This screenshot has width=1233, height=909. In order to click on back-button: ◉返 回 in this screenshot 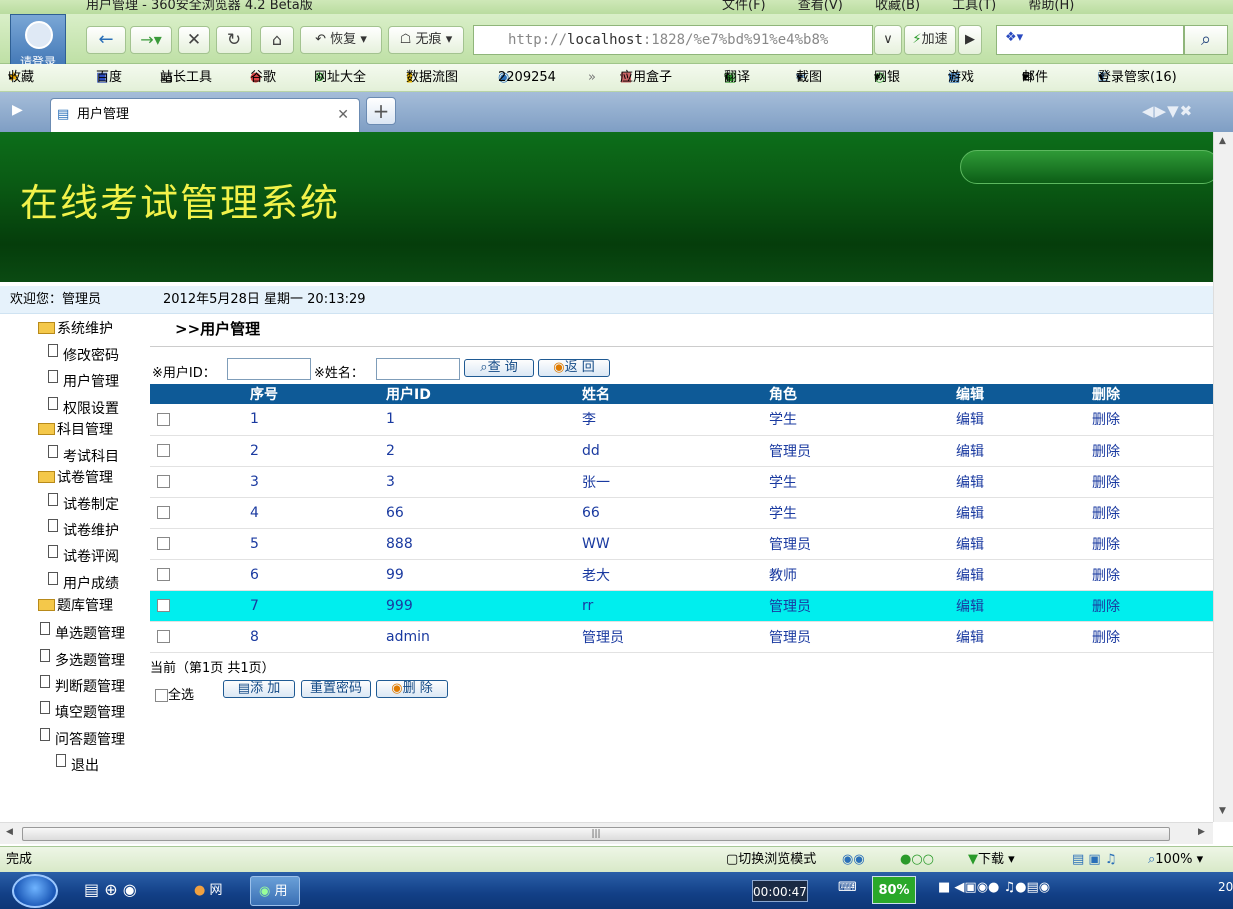, I will do `click(574, 368)`.